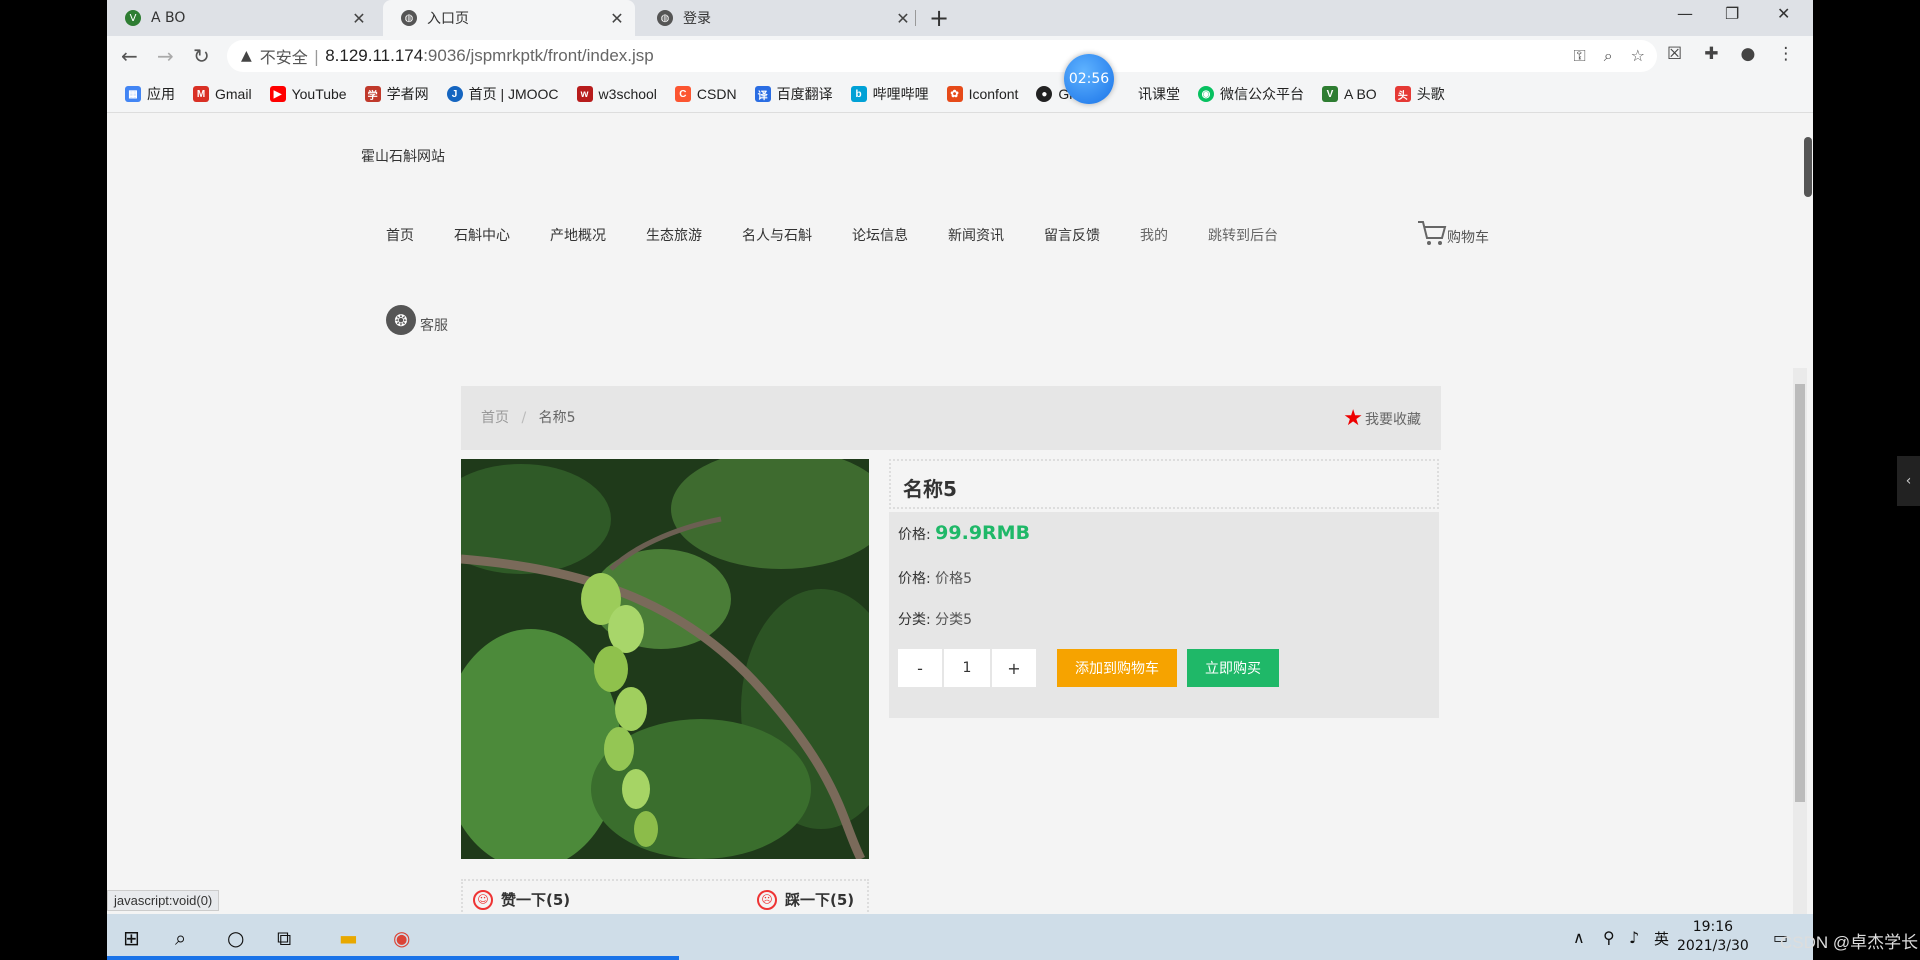  What do you see at coordinates (483, 899) in the screenshot?
I see `smile-icon: ☺` at bounding box center [483, 899].